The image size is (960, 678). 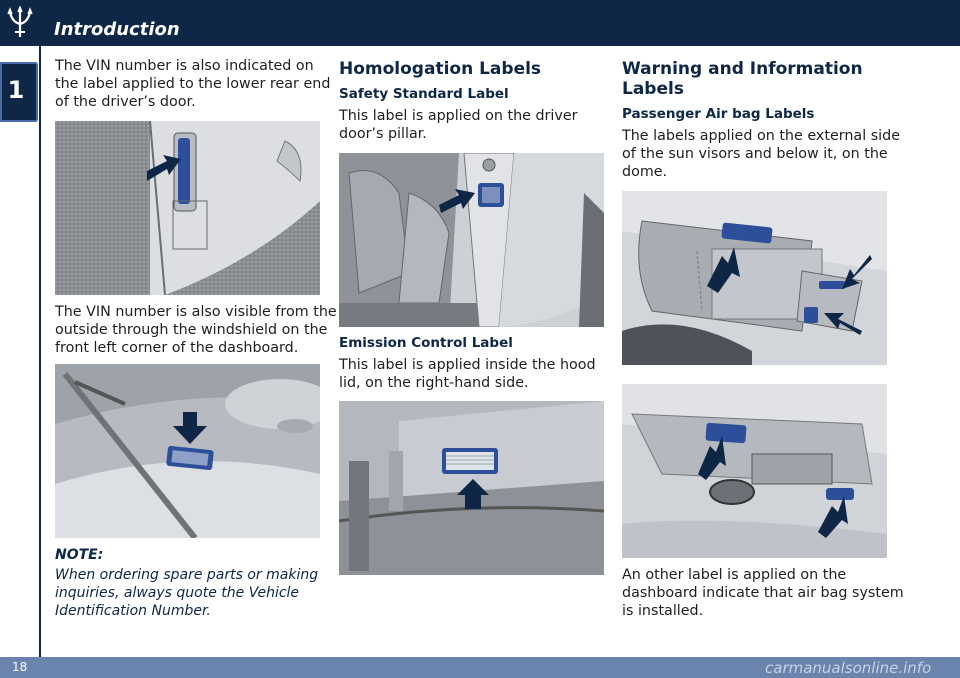 What do you see at coordinates (480, 667) in the screenshot?
I see `footer-bar: 18 carmanualsonline.info` at bounding box center [480, 667].